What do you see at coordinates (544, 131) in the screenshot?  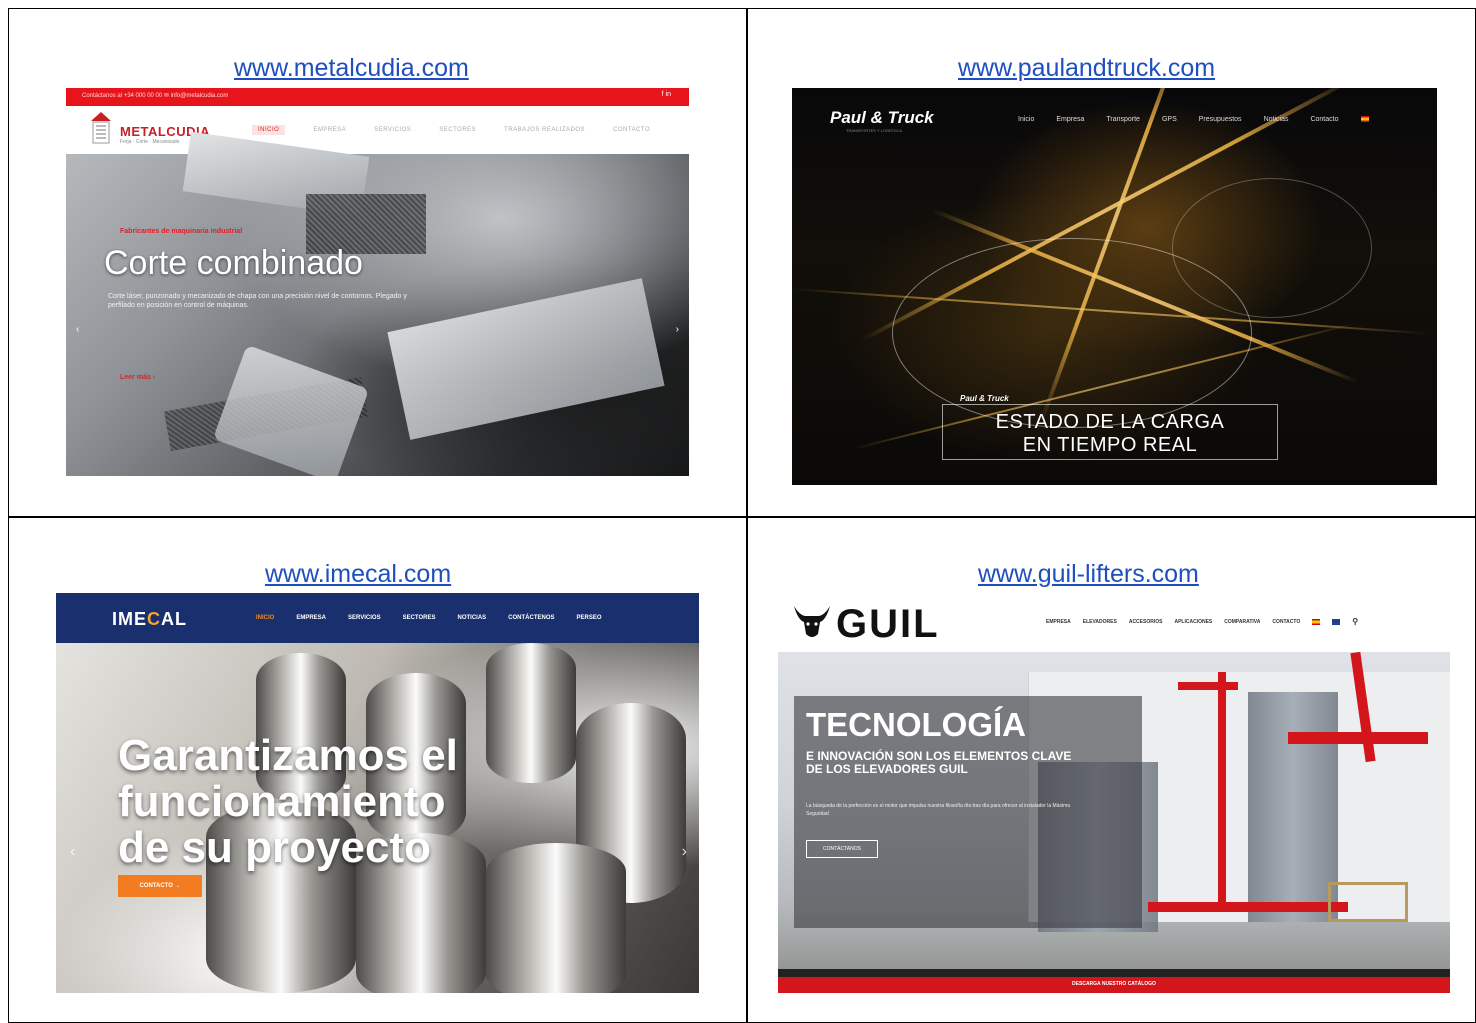 I see `menu-item-trabajos: TRABAJOS REALIZADOS` at bounding box center [544, 131].